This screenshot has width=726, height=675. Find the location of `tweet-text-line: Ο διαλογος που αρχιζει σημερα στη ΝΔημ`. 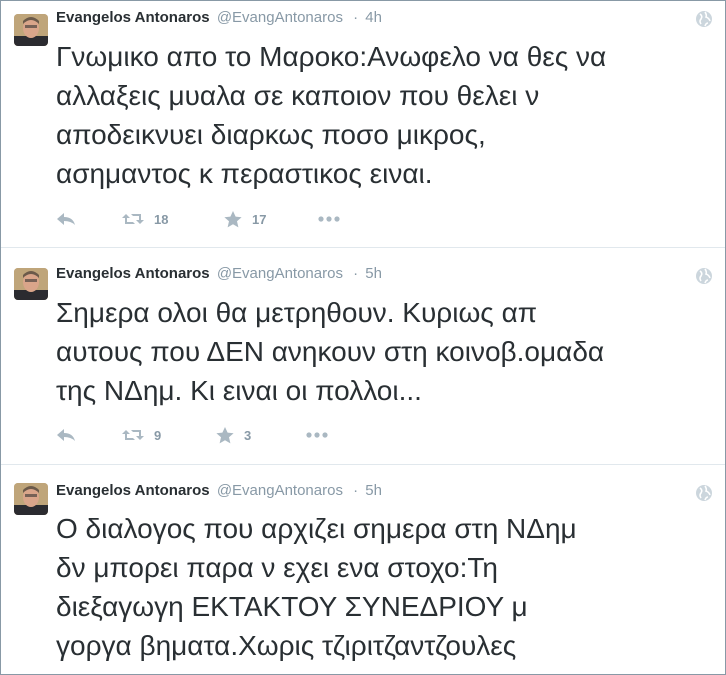

tweet-text-line: Ο διαλογος που αρχιζει σημερα στη ΝΔημ is located at coordinates (316, 528).